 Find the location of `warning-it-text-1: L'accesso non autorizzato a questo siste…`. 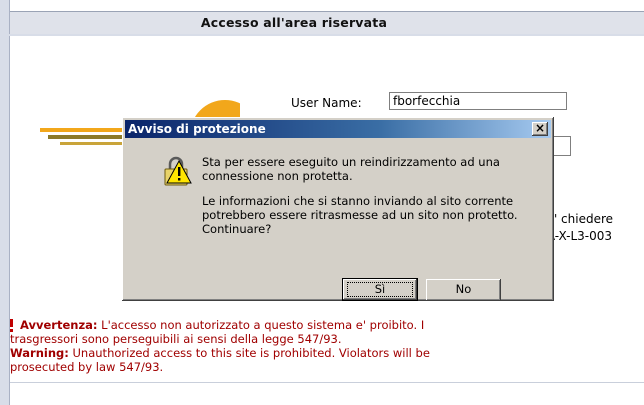

warning-it-text-1: L'accesso non autorizzato a questo siste… is located at coordinates (261, 325).